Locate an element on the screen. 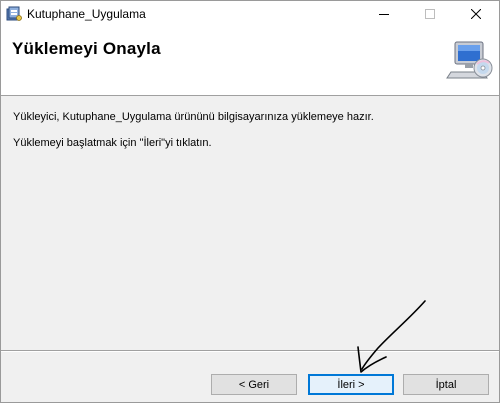 Image resolution: width=500 pixels, height=403 pixels. minimize-button is located at coordinates (384, 13).